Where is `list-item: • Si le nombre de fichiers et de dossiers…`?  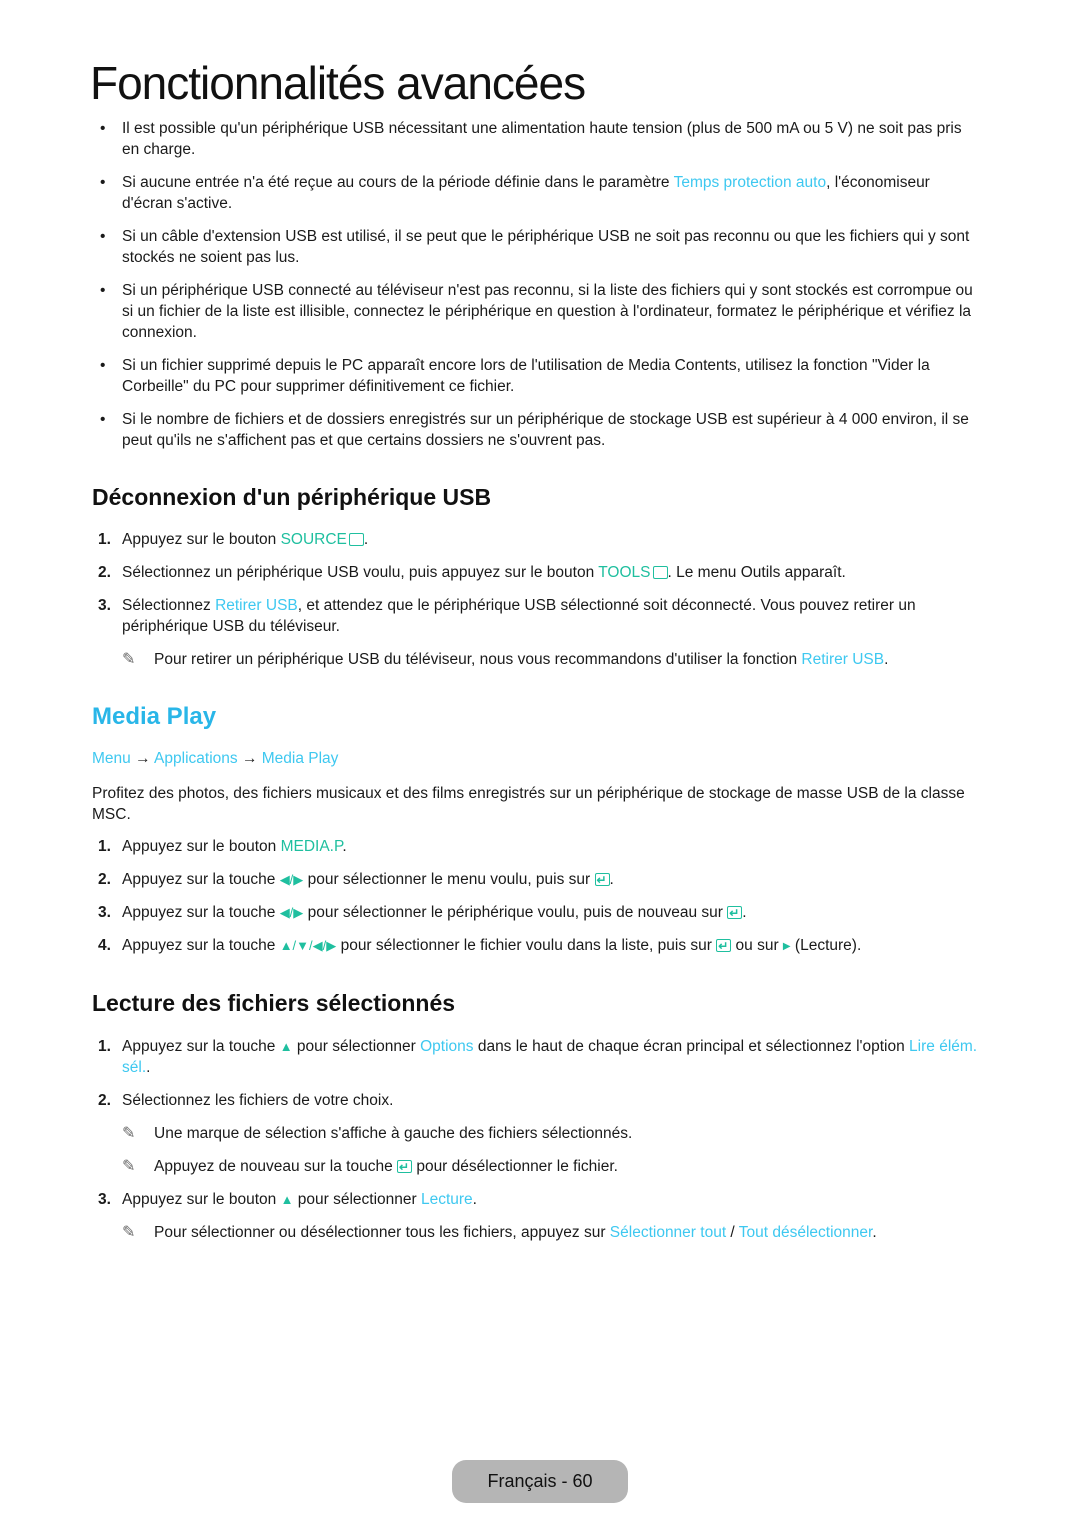
list-item: • Si le nombre de fichiers et de dossiers… is located at coordinates (534, 430).